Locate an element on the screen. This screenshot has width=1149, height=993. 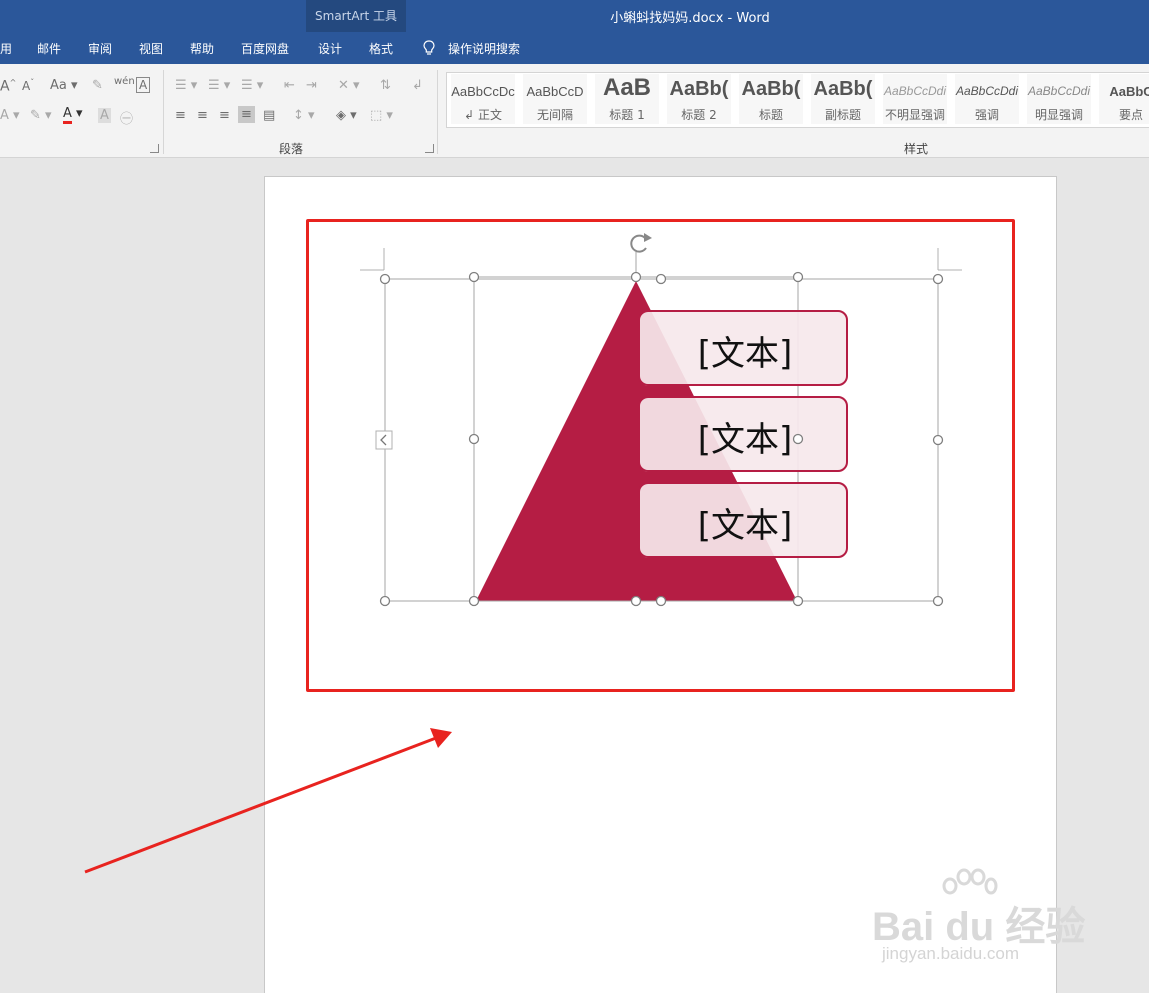
annotation-arrow is located at coordinates (268, 801).